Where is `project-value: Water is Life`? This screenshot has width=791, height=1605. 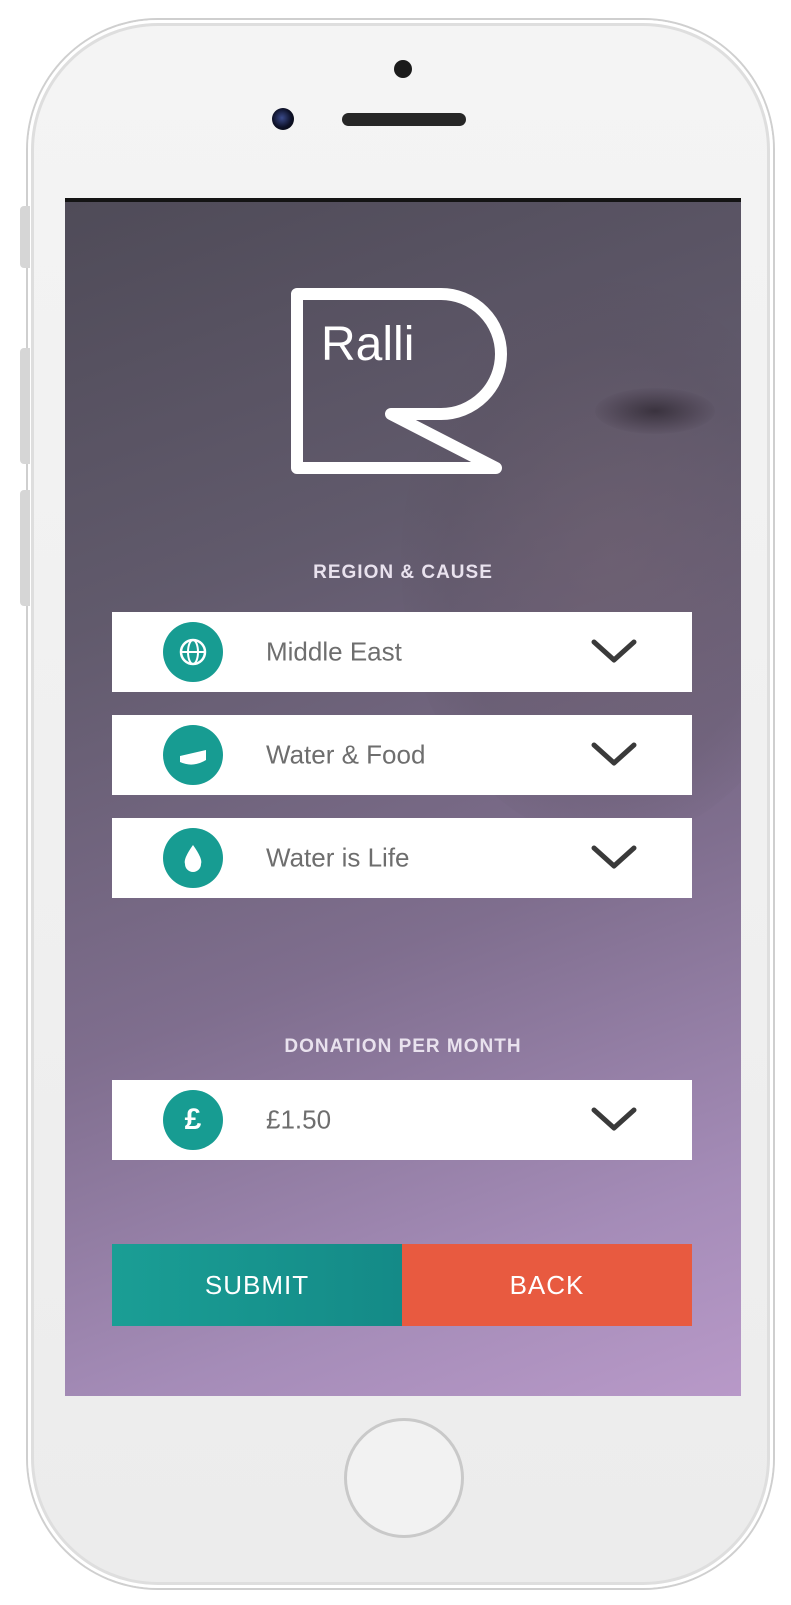 project-value: Water is Life is located at coordinates (338, 857).